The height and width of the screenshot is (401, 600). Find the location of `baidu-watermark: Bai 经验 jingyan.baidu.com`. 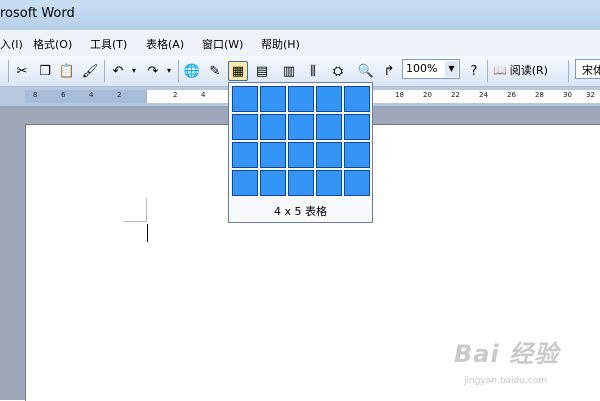

baidu-watermark: Bai 经验 jingyan.baidu.com is located at coordinates (527, 367).